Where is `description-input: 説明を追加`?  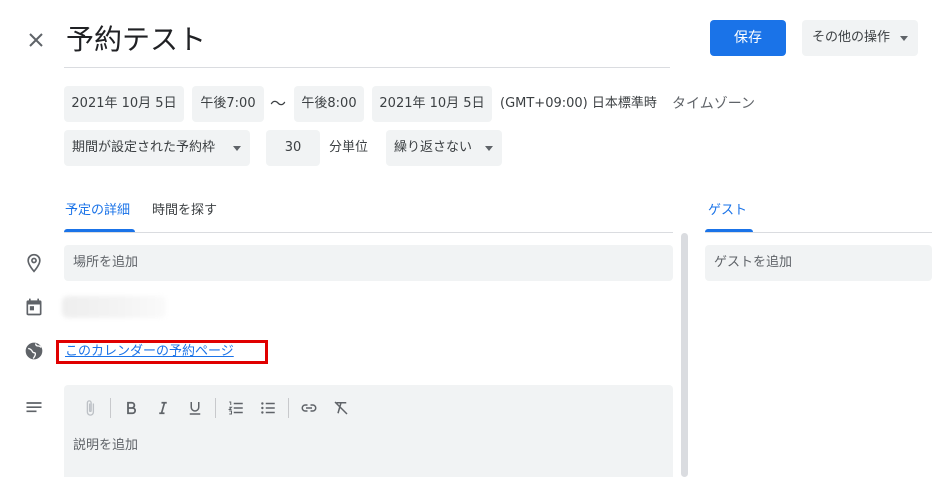 description-input: 説明を追加 is located at coordinates (105, 446).